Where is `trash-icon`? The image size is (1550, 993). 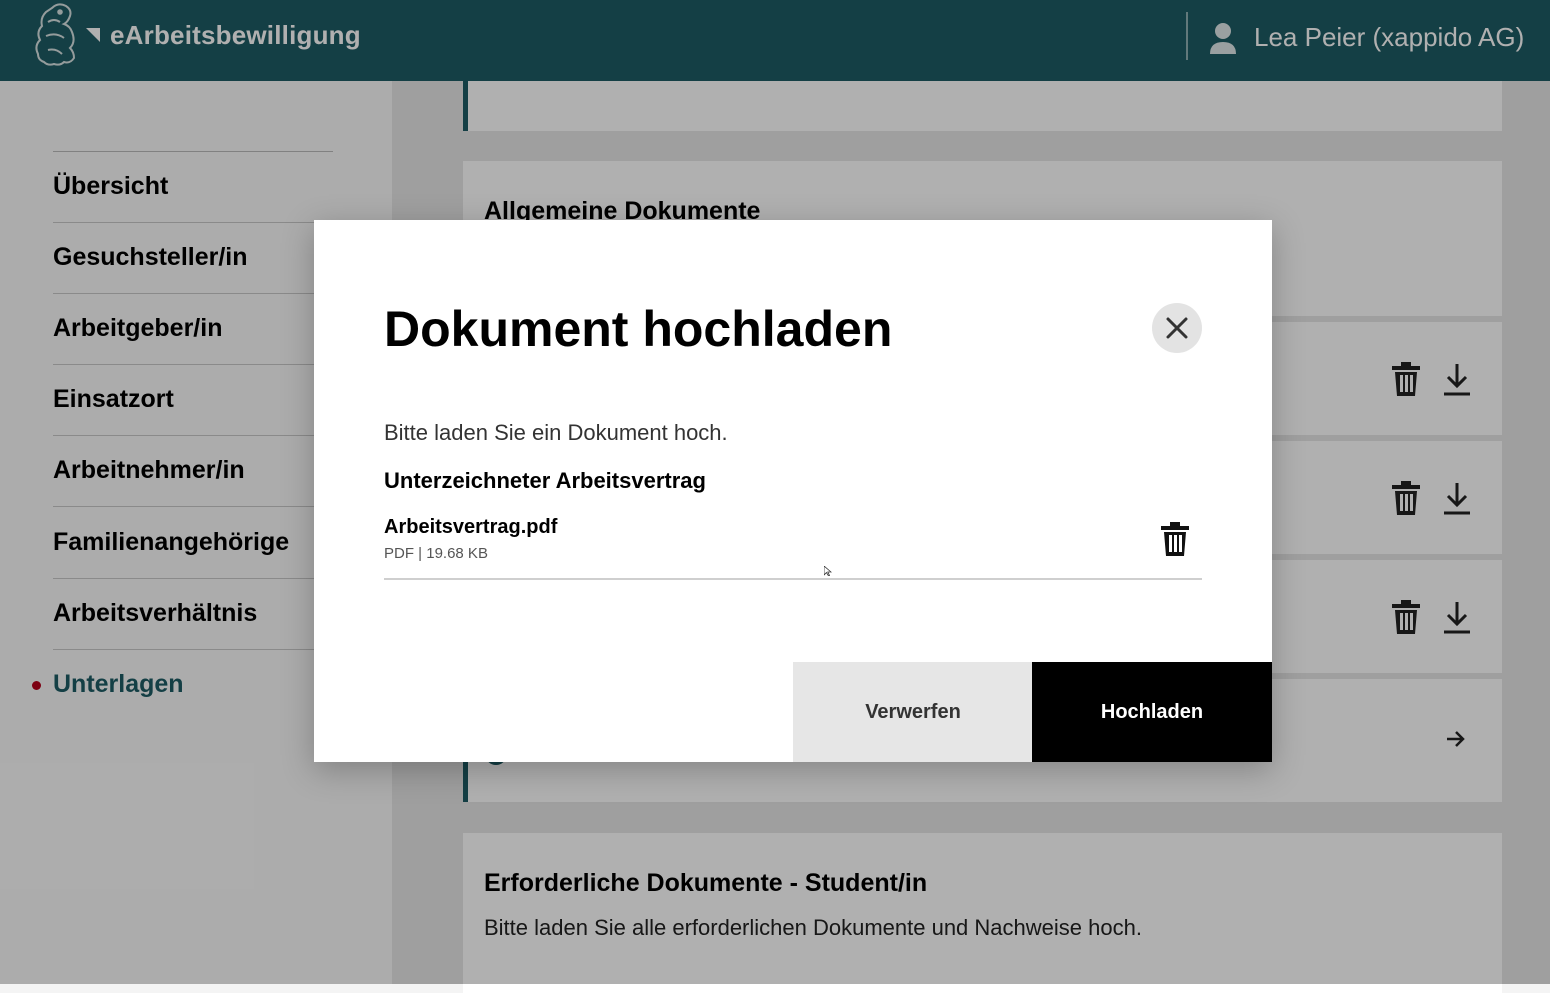
trash-icon is located at coordinates (1175, 539).